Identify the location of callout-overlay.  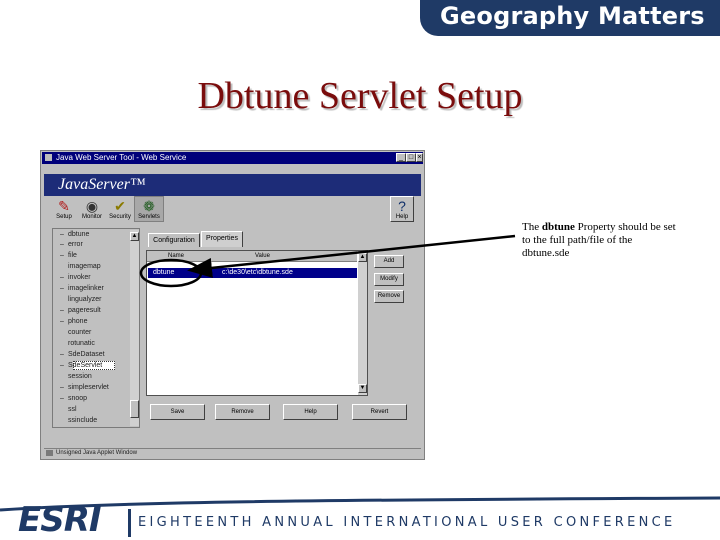
(327, 261).